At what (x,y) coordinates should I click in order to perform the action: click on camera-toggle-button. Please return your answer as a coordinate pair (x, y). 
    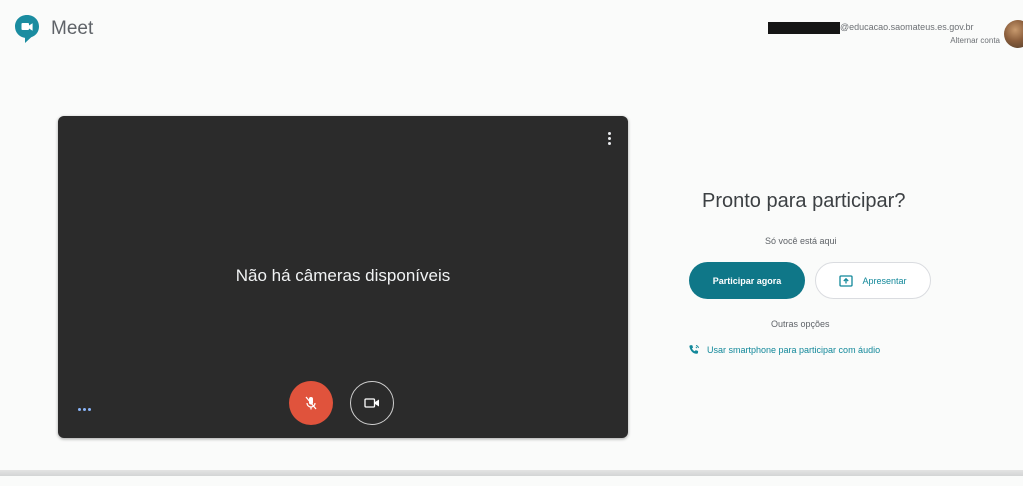
    Looking at the image, I should click on (372, 403).